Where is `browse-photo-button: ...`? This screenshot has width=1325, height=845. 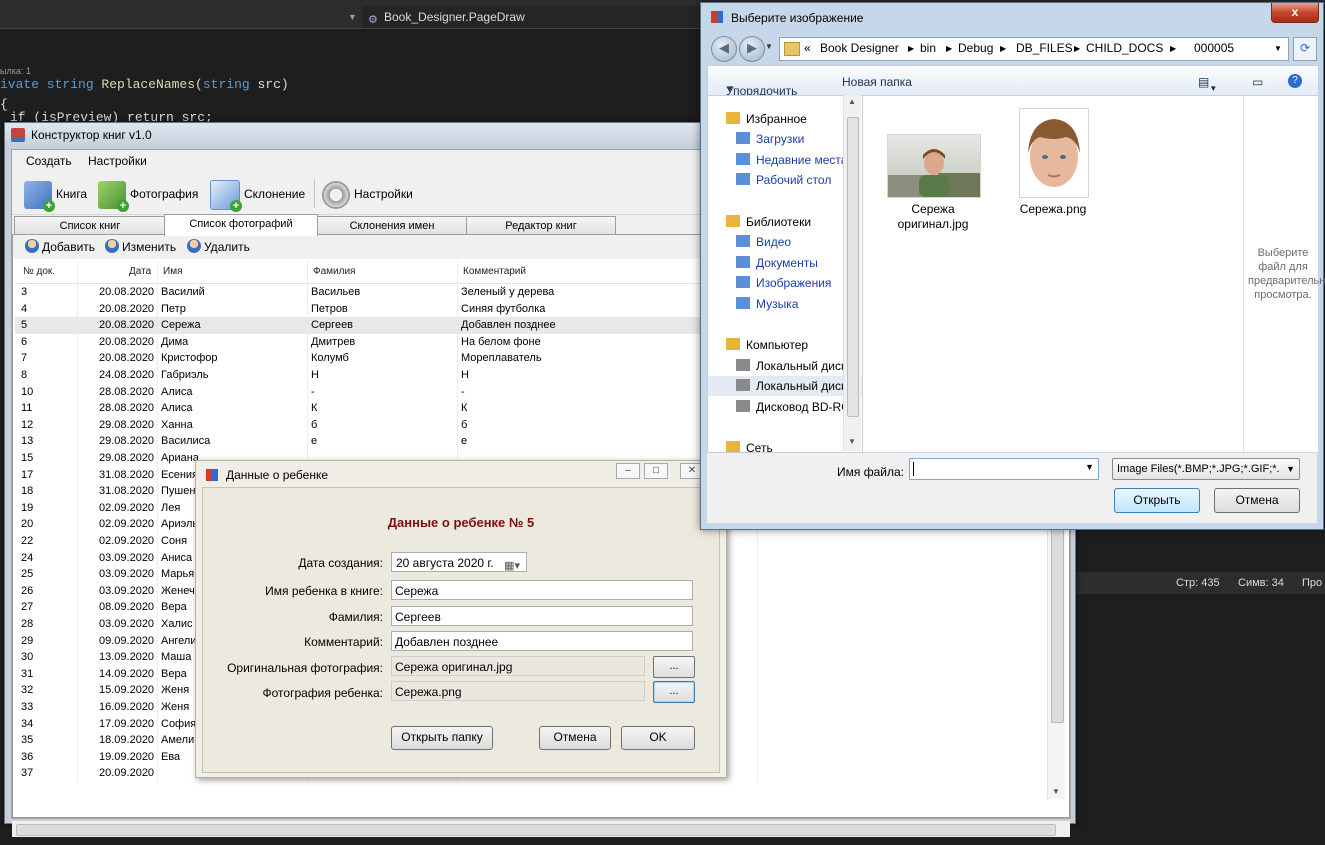
browse-photo-button: ... is located at coordinates (674, 692).